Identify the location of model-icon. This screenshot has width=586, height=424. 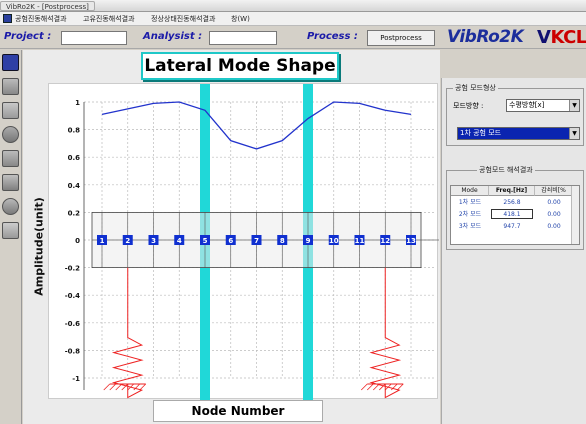
(10, 62).